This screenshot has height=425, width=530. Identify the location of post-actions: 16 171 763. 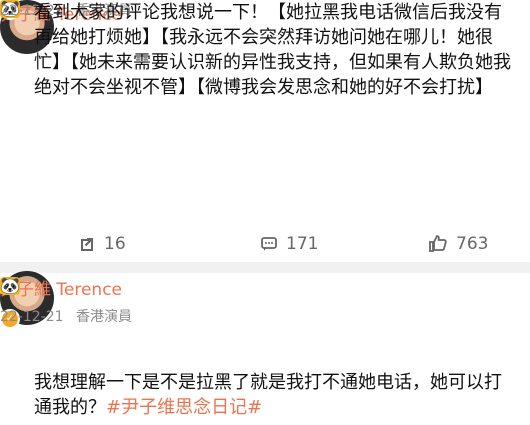
(265, 244).